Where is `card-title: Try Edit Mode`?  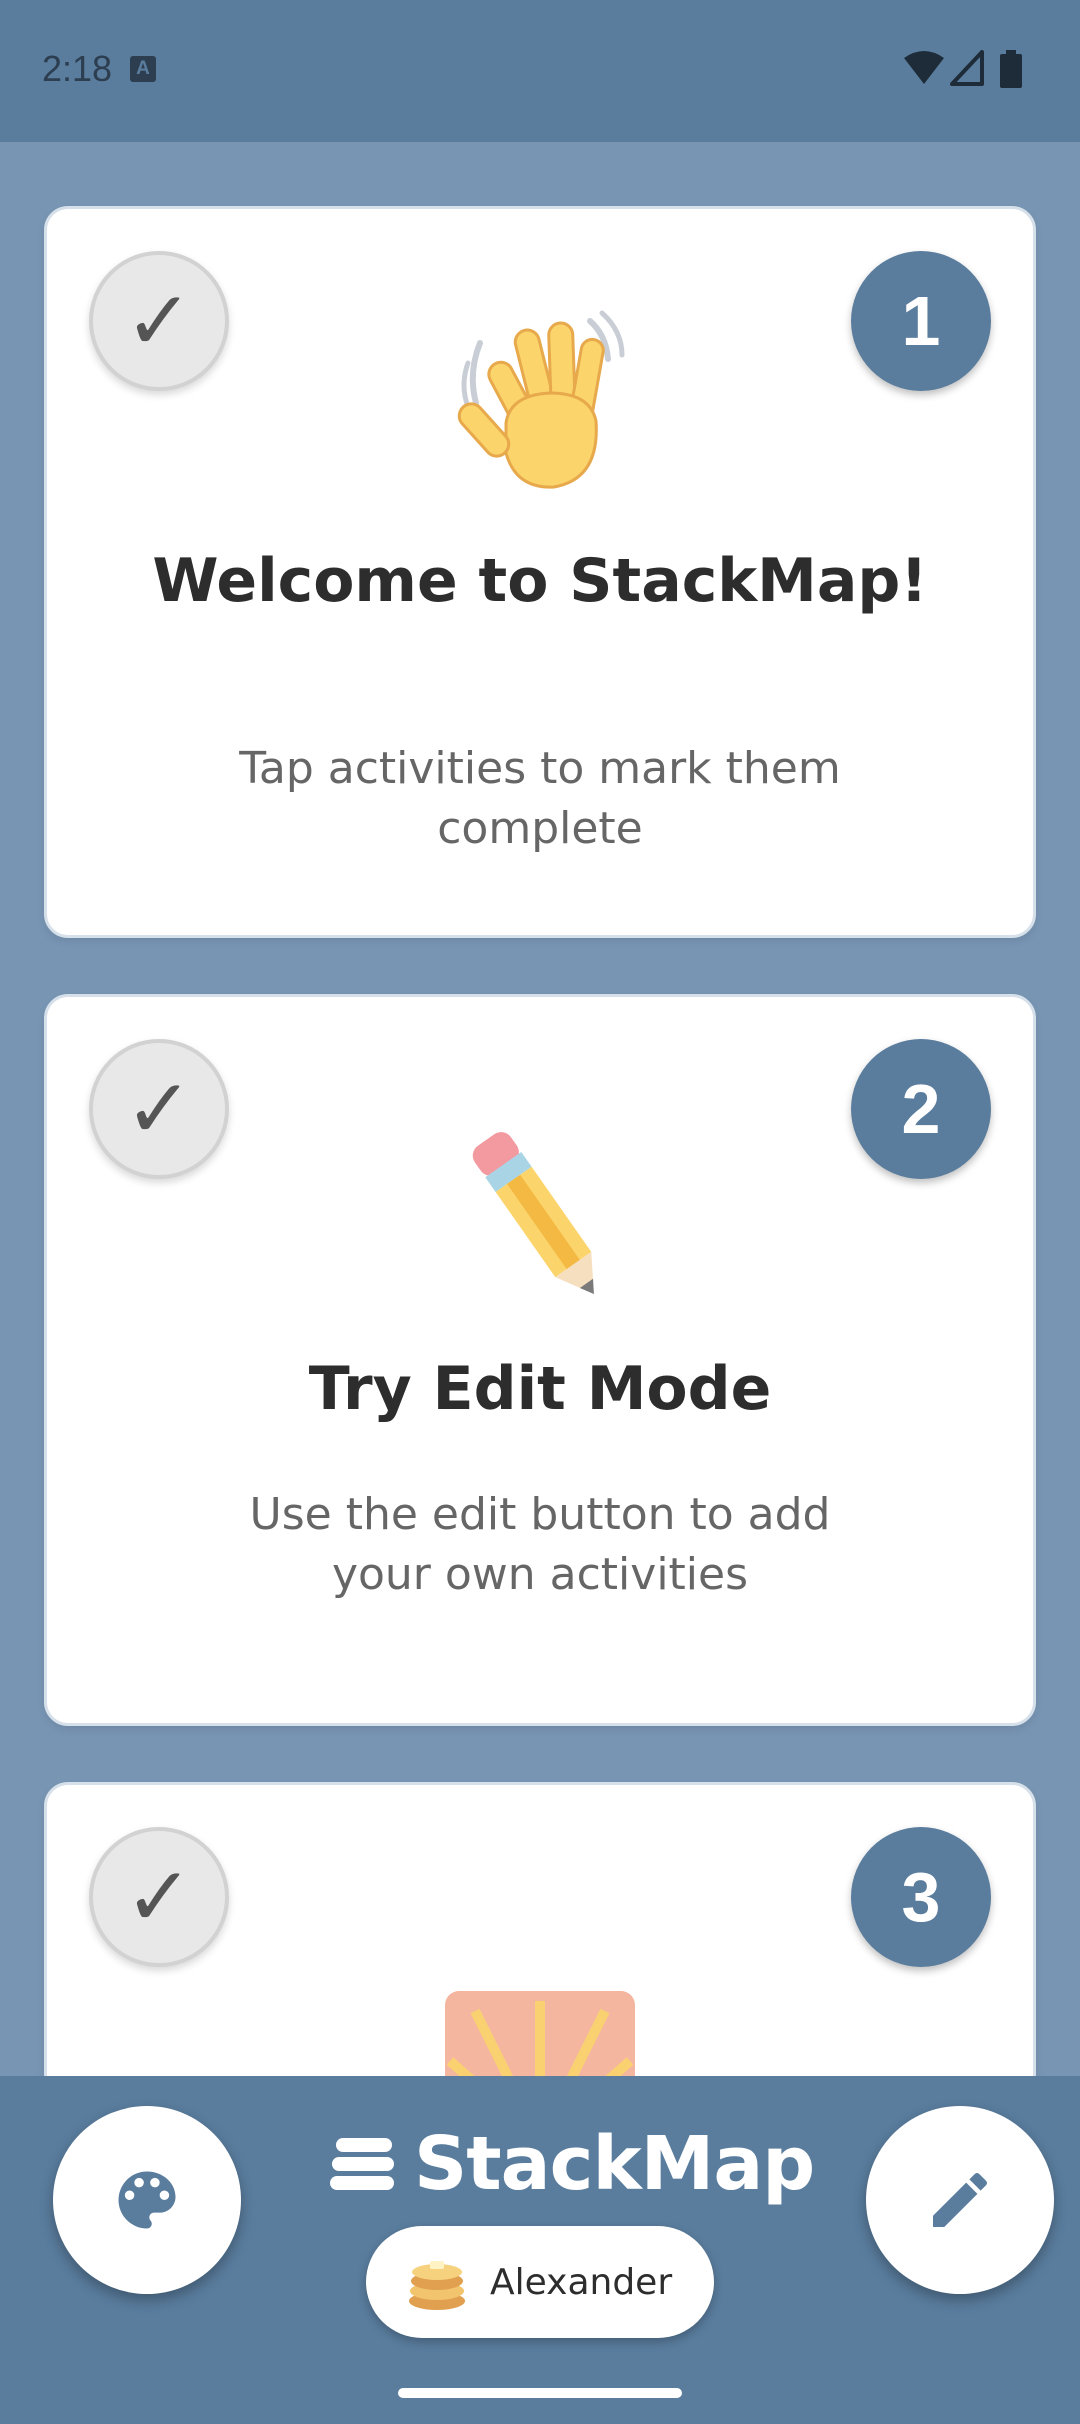
card-title: Try Edit Mode is located at coordinates (540, 1389).